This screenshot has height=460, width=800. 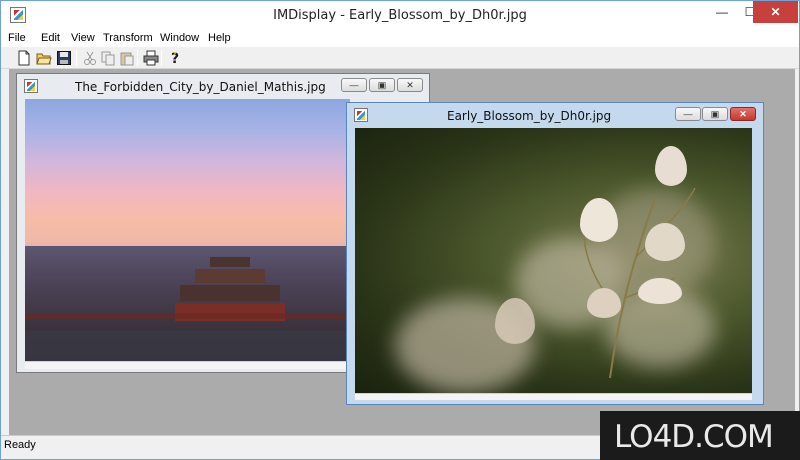 What do you see at coordinates (108, 58) in the screenshot?
I see `copy-icon` at bounding box center [108, 58].